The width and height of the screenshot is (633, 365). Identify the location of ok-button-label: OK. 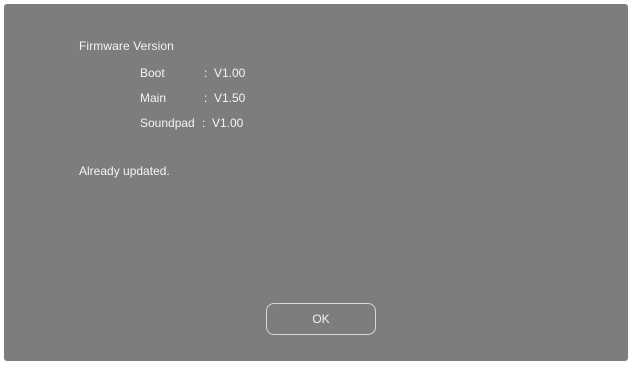
(321, 319).